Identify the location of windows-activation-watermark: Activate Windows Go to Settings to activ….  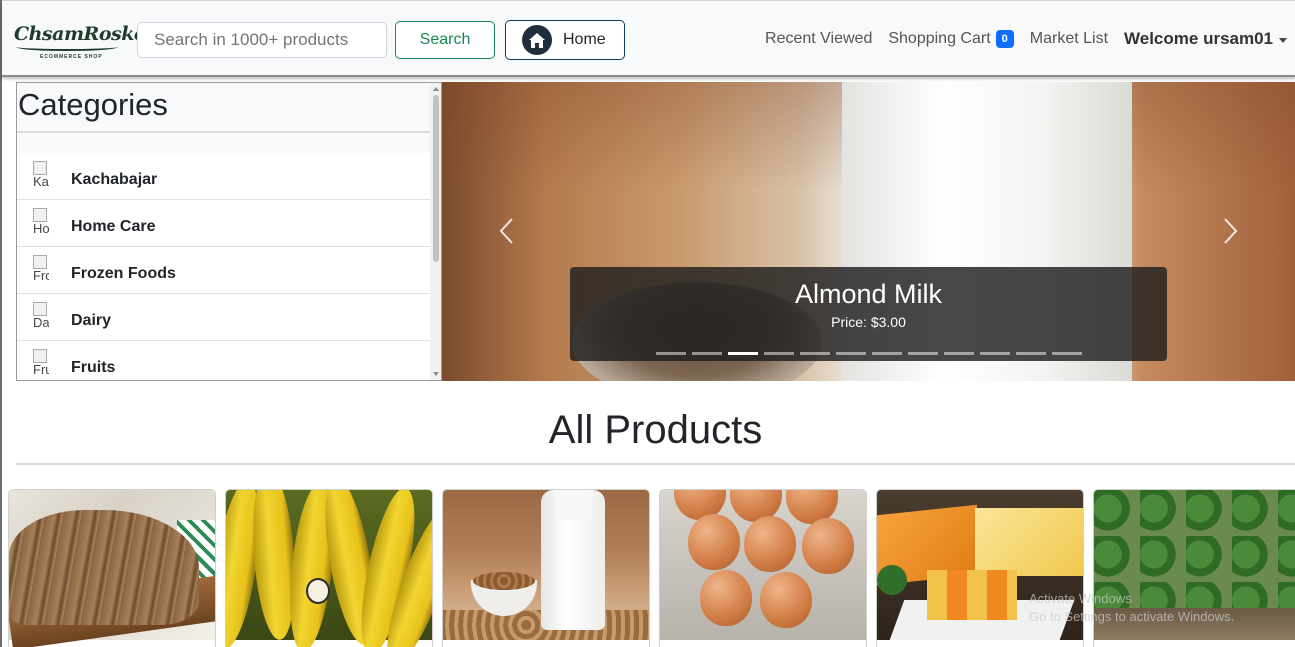
(1131, 608).